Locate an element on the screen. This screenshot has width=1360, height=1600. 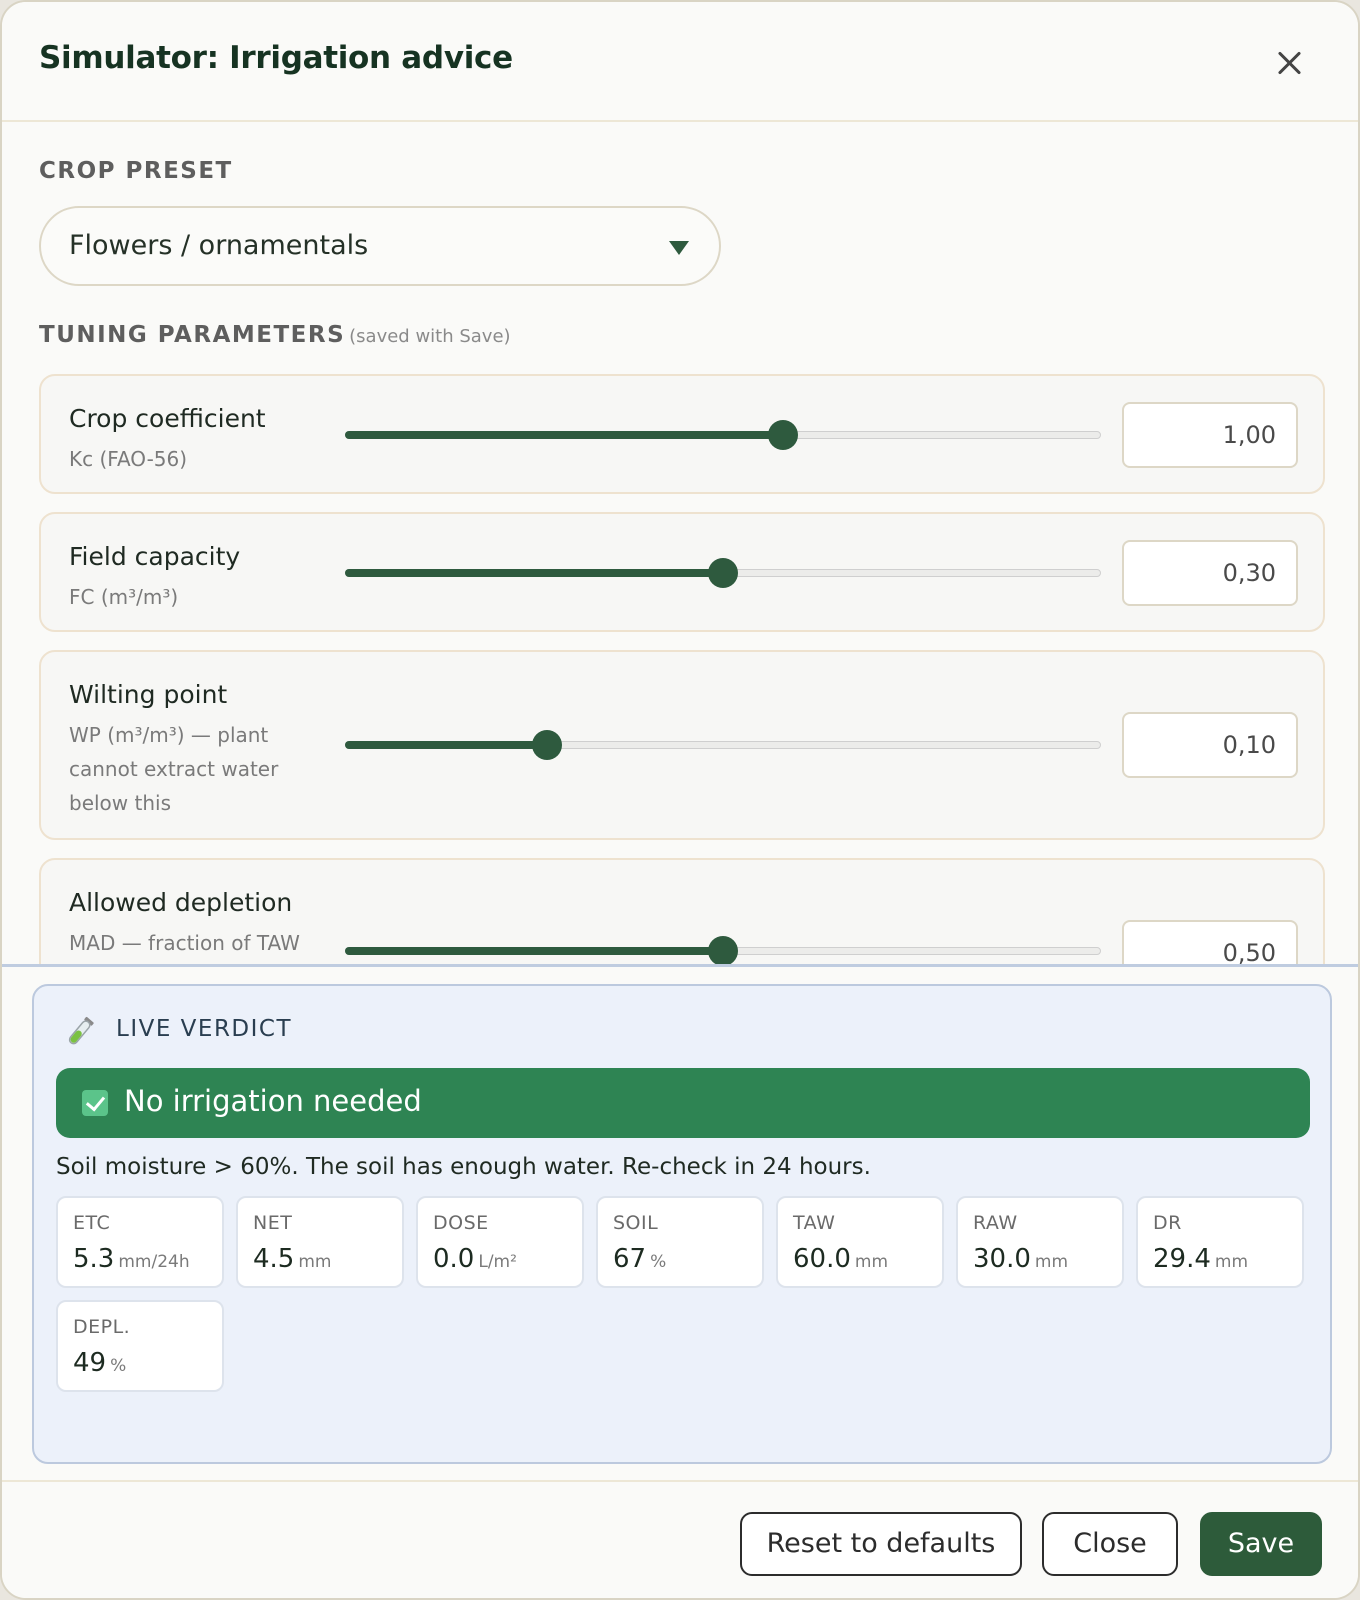
crop-preset-select: Flowers / ornamentals is located at coordinates (380, 246).